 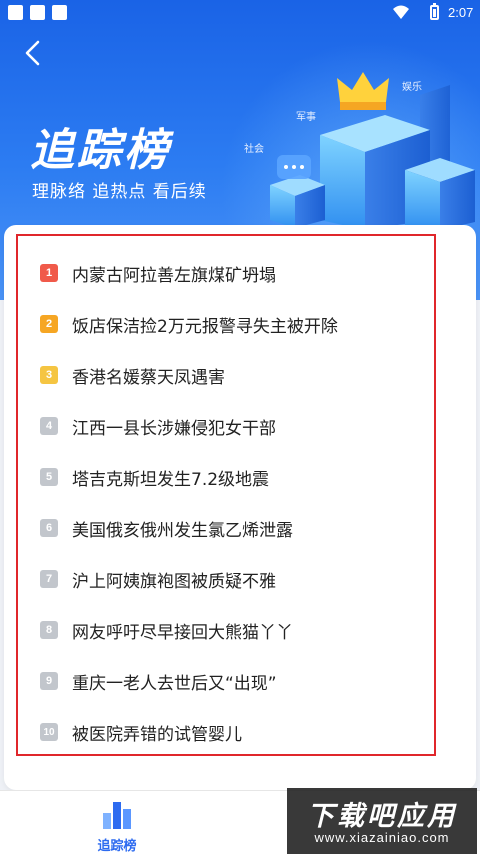 What do you see at coordinates (49, 630) in the screenshot?
I see `rank-badge: 8` at bounding box center [49, 630].